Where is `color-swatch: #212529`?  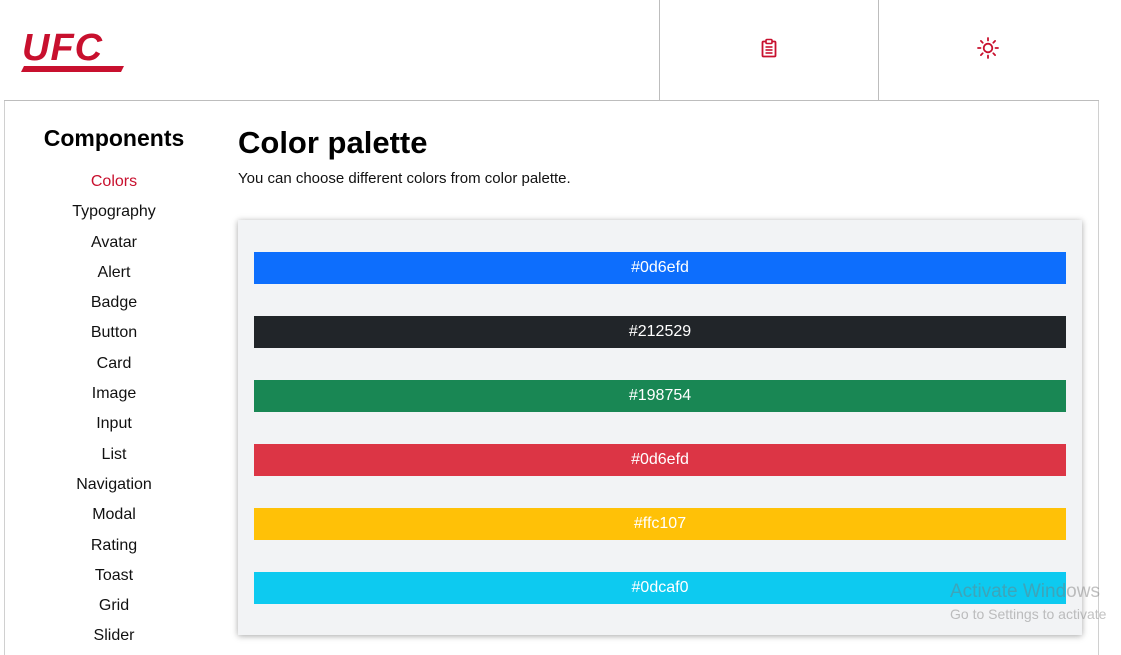 color-swatch: #212529 is located at coordinates (660, 332).